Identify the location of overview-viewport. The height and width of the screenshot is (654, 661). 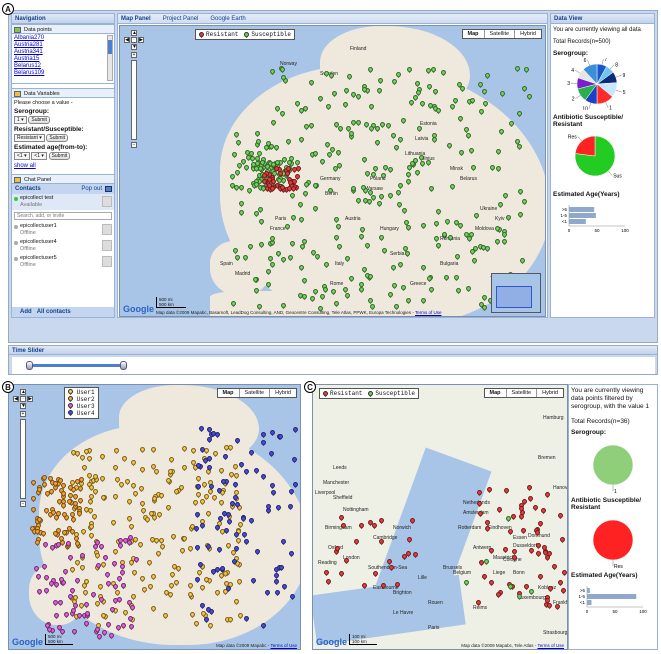
(514, 297).